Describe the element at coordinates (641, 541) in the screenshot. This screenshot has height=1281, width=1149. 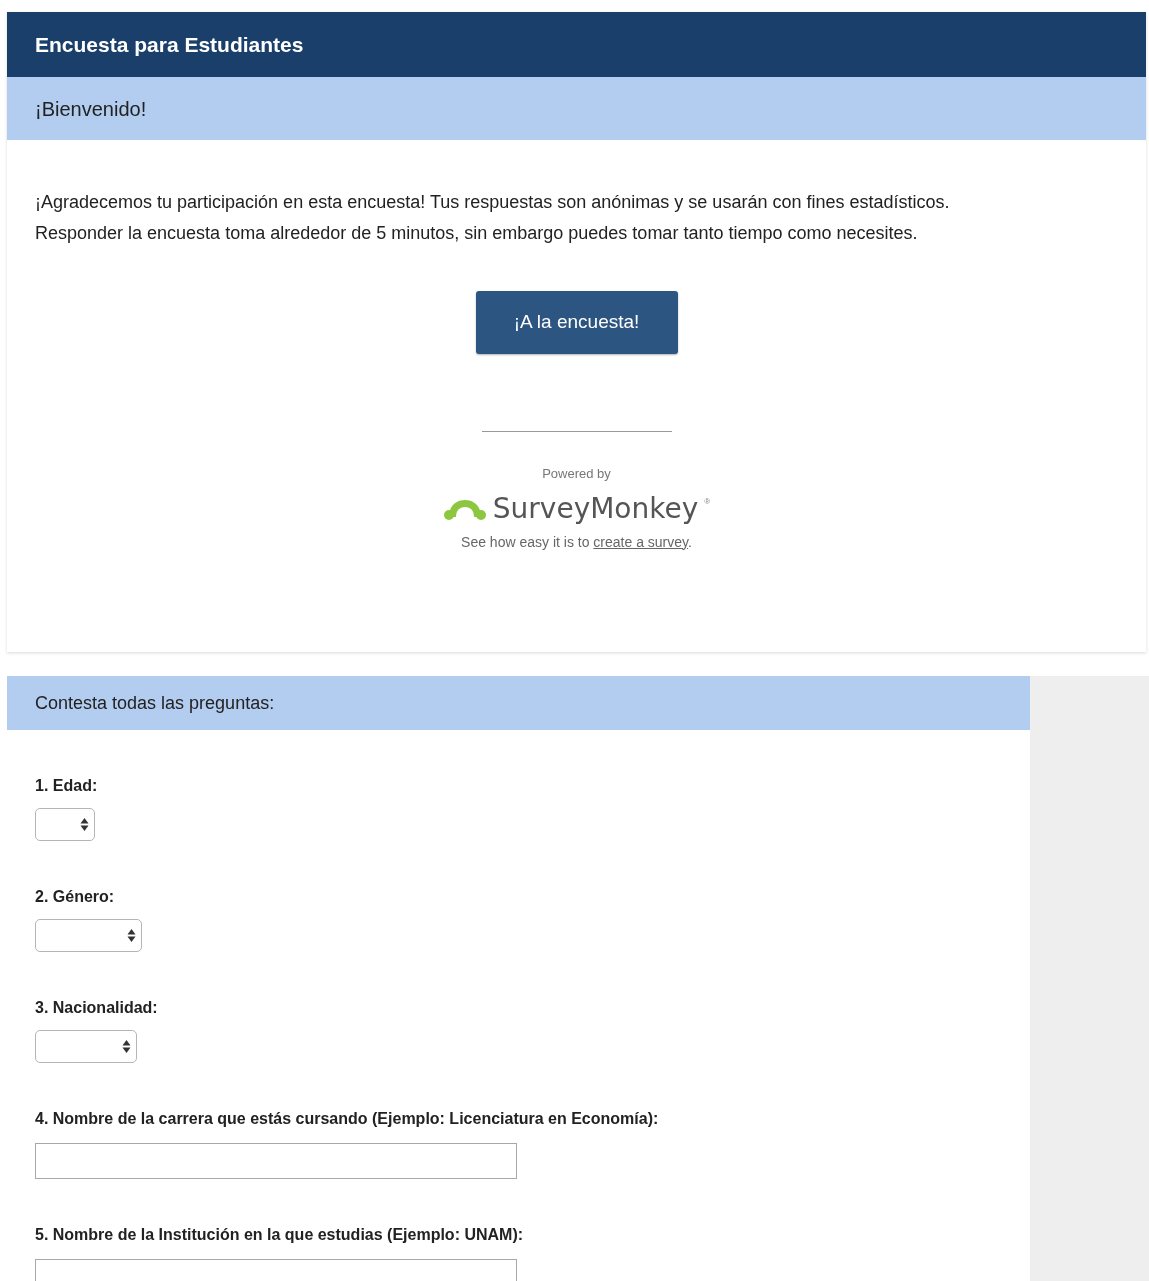
I see `create-survey-link: create a survey` at that location.